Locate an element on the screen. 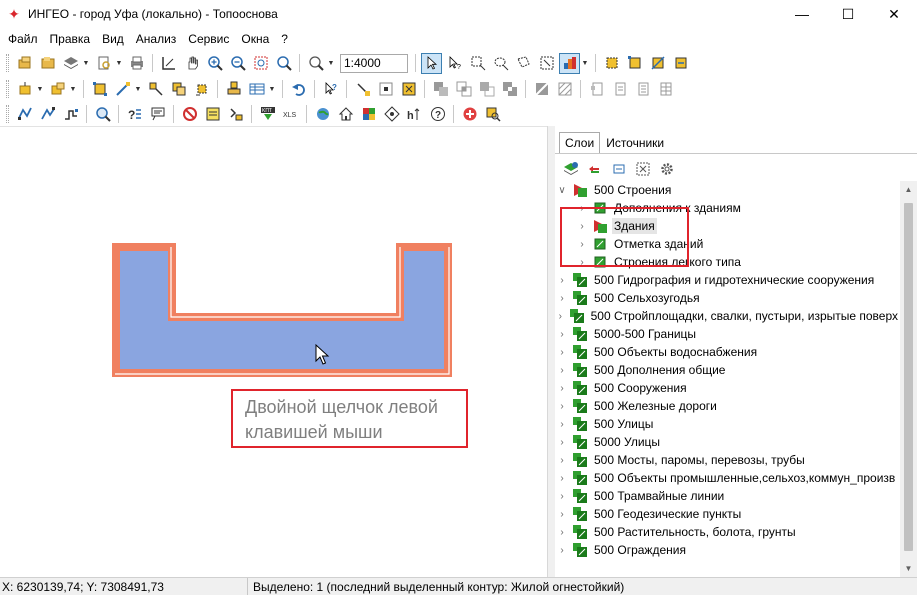 This screenshot has width=917, height=595. subtract-icon is located at coordinates (486, 89).